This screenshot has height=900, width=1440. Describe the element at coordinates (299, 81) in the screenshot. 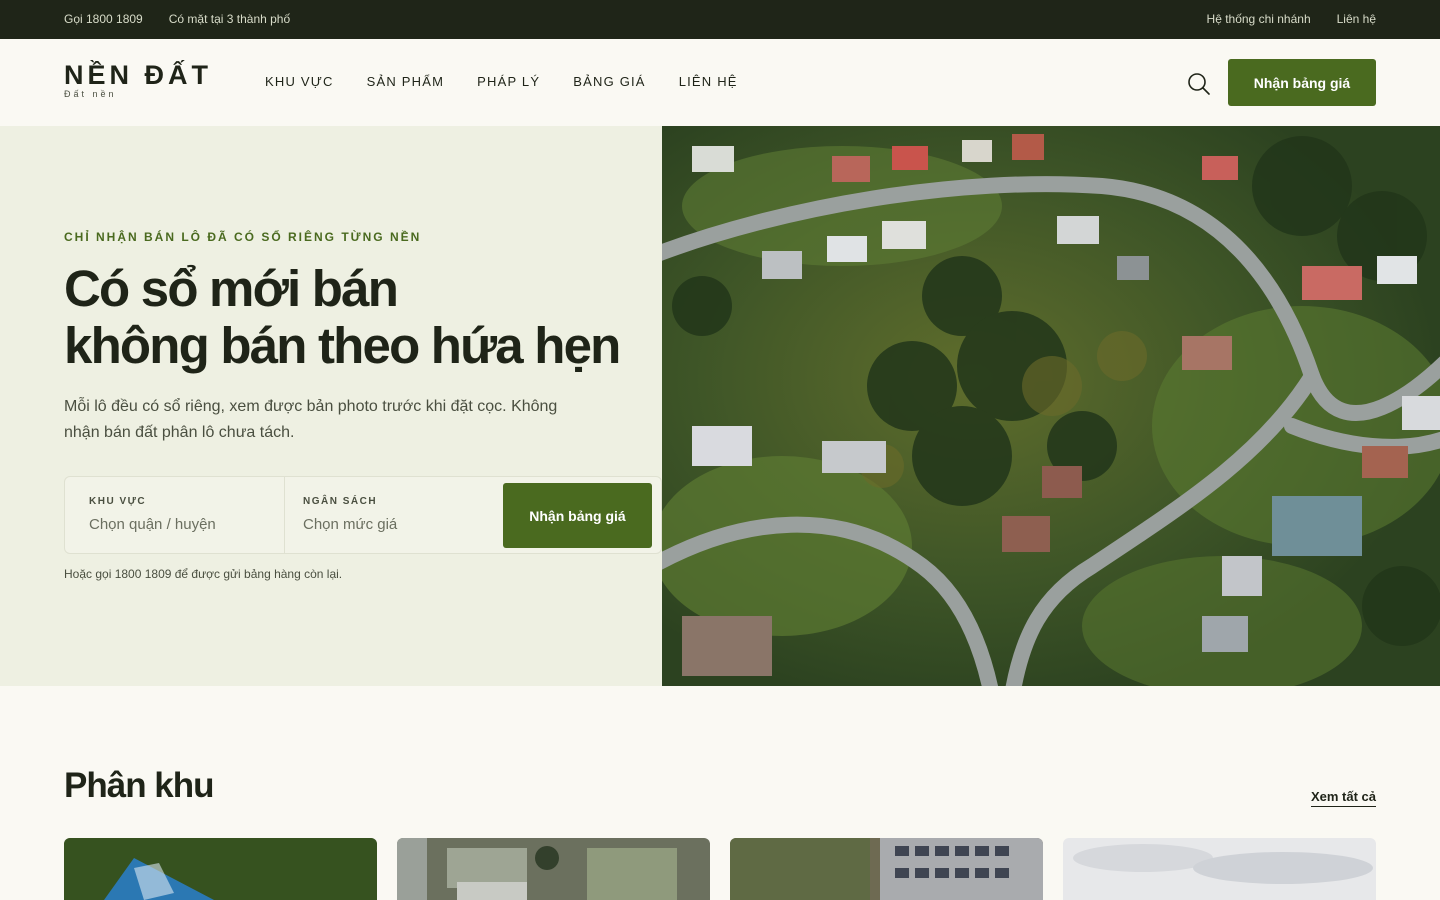

I see `nav-item-khu-vuc: KHU VỰC` at that location.